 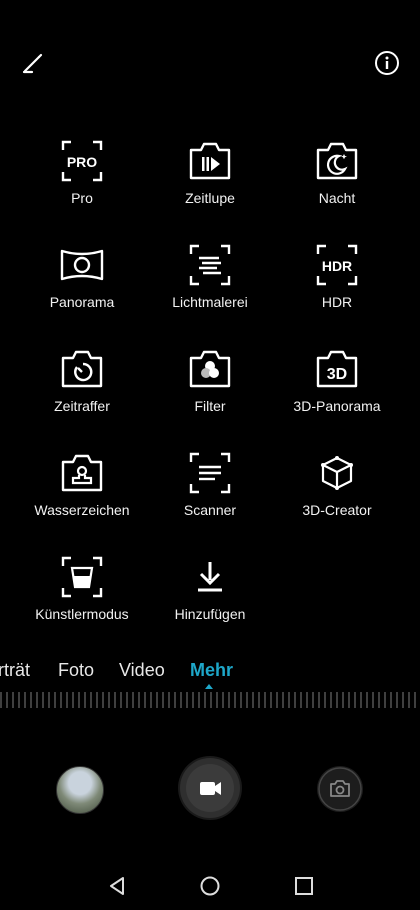 What do you see at coordinates (211, 670) in the screenshot?
I see `tab-mehr: Mehr` at bounding box center [211, 670].